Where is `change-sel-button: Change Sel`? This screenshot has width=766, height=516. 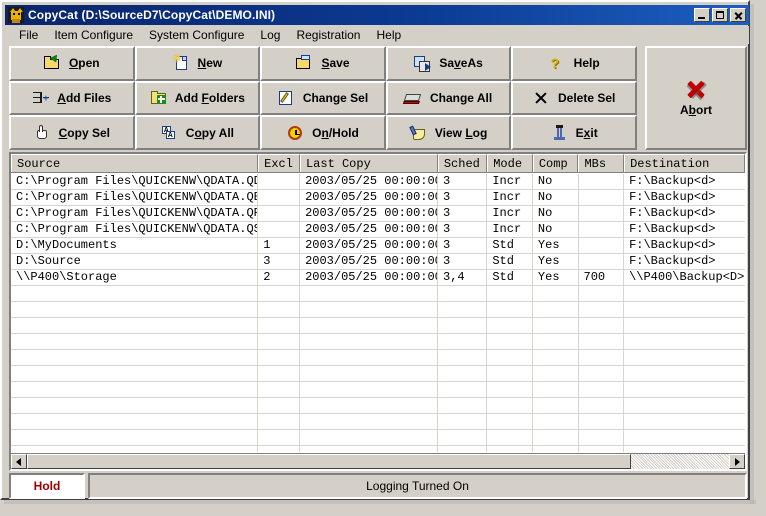
change-sel-button: Change Sel is located at coordinates (323, 98).